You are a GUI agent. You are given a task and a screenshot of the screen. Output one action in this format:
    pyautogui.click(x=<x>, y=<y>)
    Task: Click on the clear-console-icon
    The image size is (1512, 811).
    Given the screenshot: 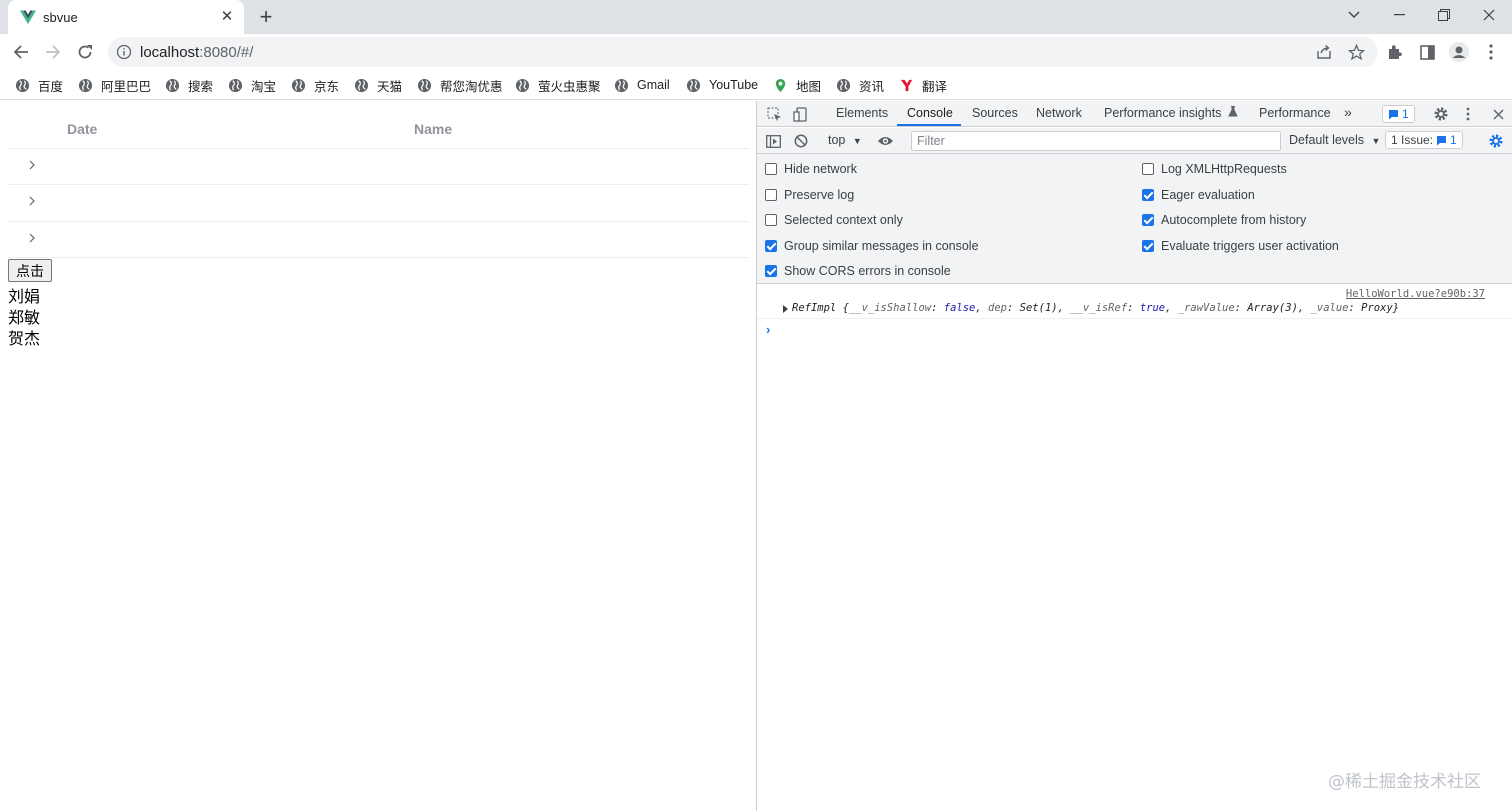 What is the action you would take?
    pyautogui.click(x=801, y=141)
    